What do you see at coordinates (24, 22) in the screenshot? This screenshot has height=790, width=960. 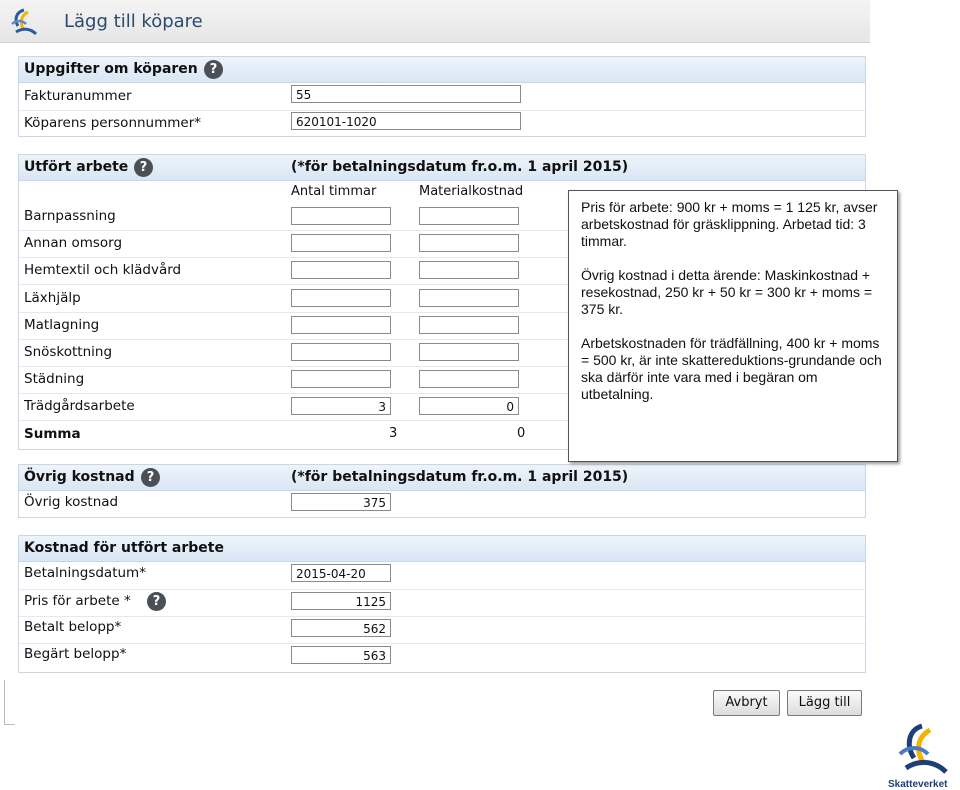 I see `skatteverket-swirl-icon` at bounding box center [24, 22].